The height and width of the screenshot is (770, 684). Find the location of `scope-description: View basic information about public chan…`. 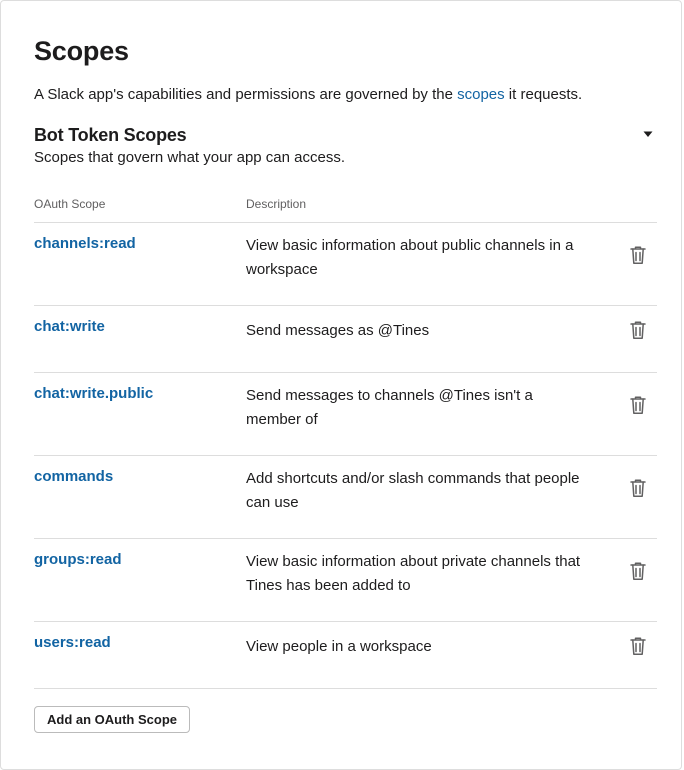

scope-description: View basic information about public chan… is located at coordinates (410, 257).